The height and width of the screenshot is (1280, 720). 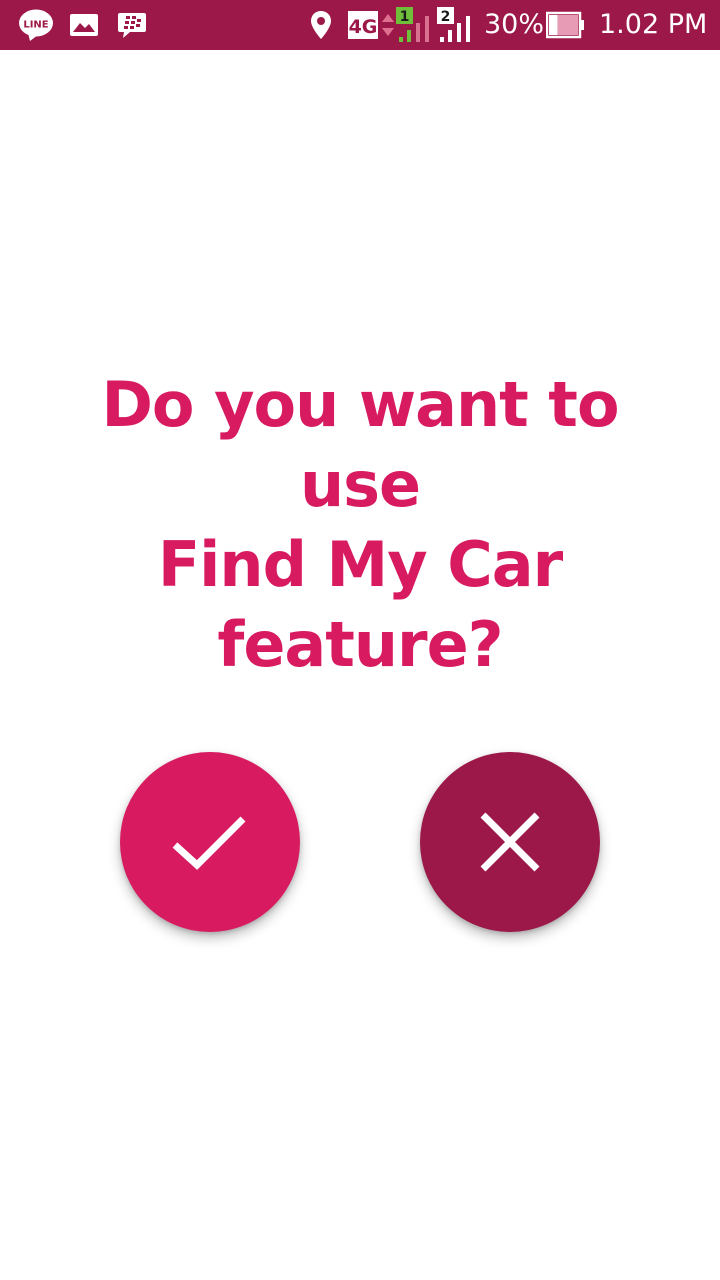 I want to click on line-icon-label: LINE, so click(x=35, y=25).